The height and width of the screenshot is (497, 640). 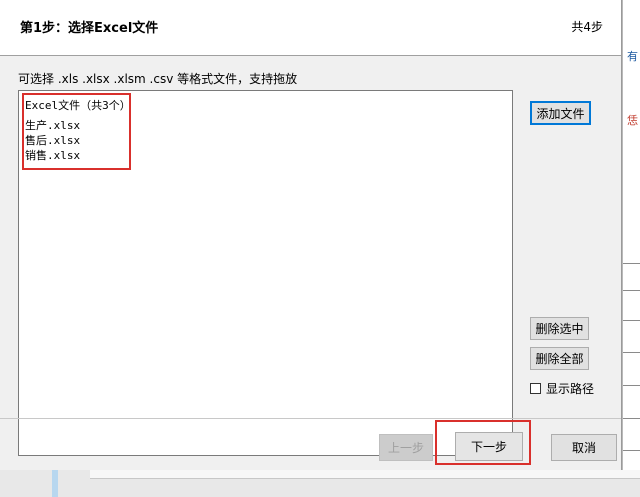 What do you see at coordinates (52, 140) in the screenshot?
I see `file-list-item: 售后.xlsx` at bounding box center [52, 140].